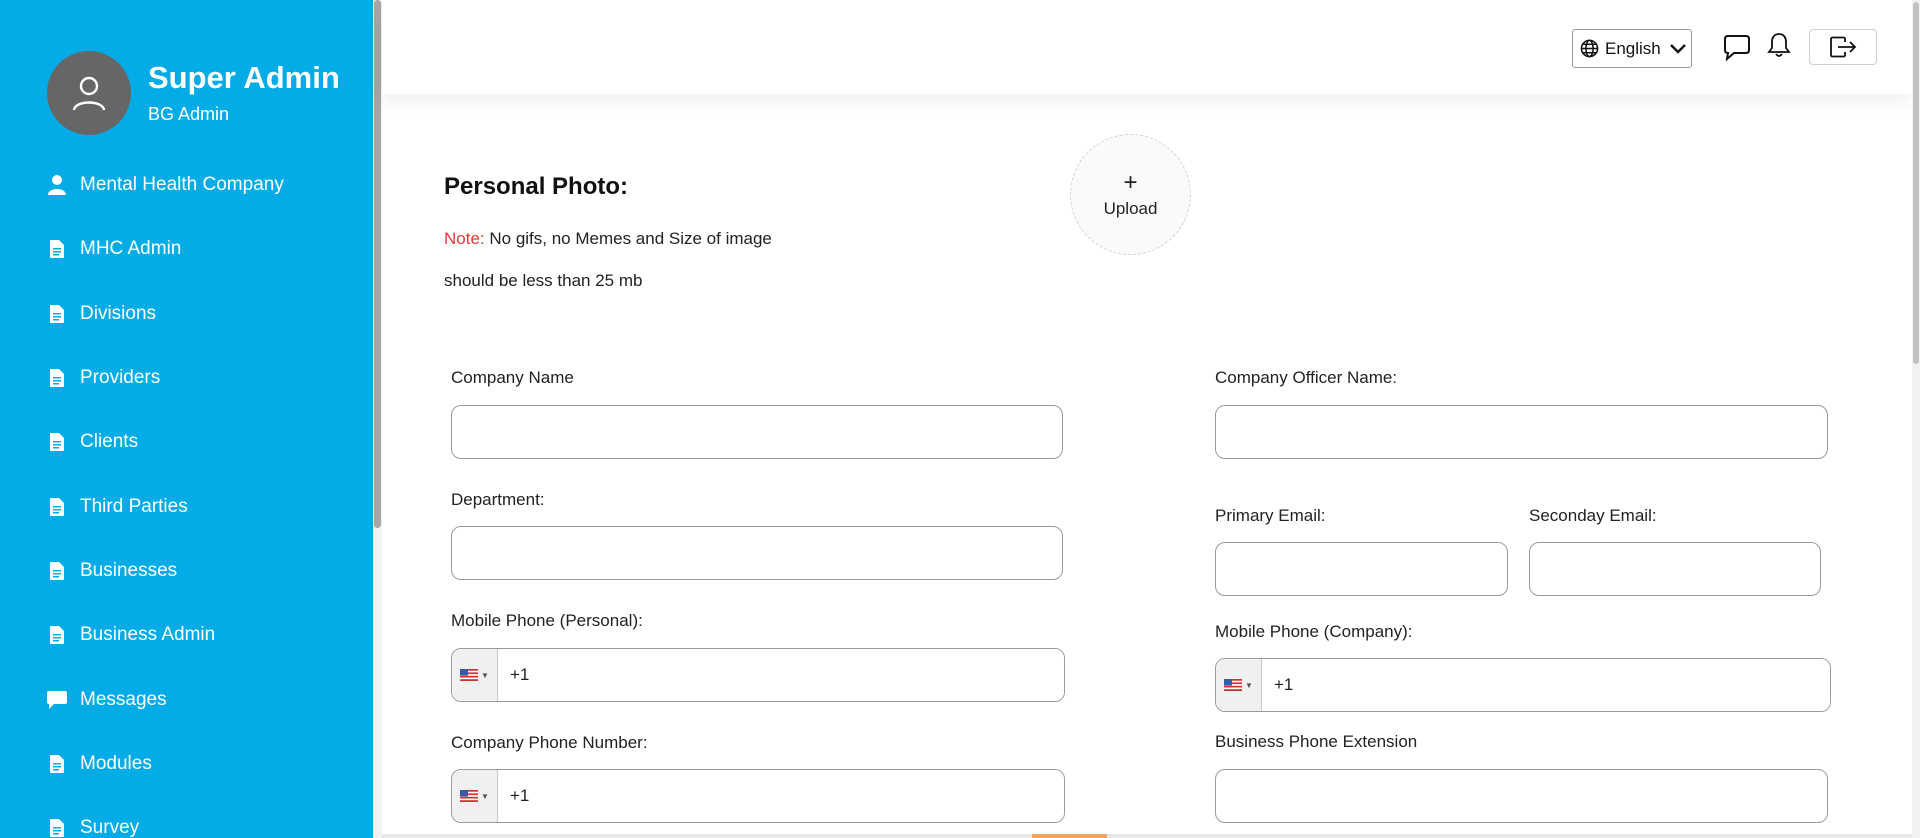 The width and height of the screenshot is (1920, 838). I want to click on sidebar-item-mhc-admin: MHC Admin, so click(114, 249).